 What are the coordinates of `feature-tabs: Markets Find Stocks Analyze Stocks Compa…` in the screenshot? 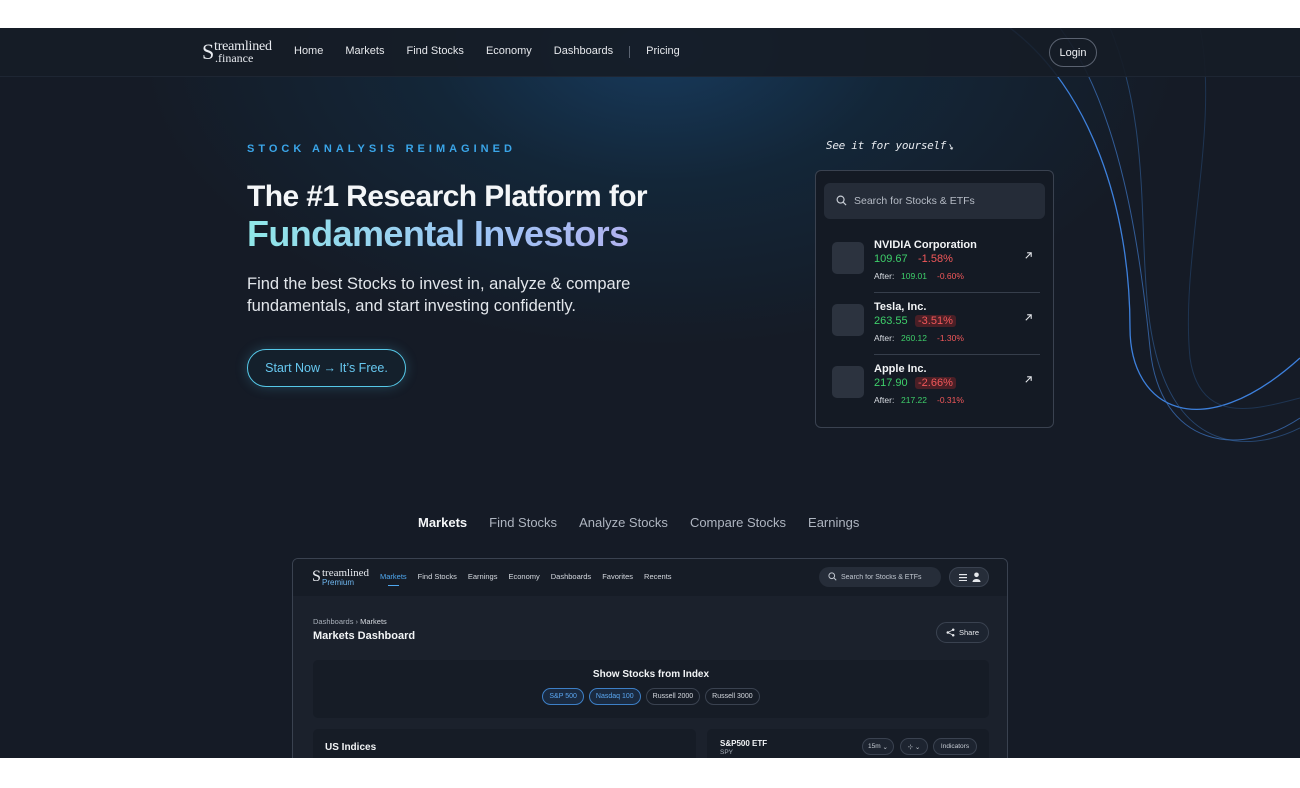 It's located at (649, 522).